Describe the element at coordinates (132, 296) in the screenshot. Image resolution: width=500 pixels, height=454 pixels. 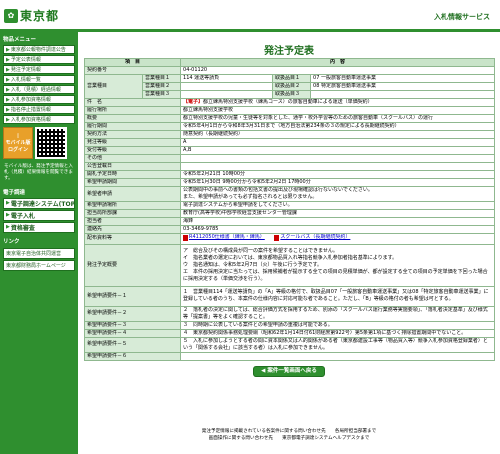
I see `condition-label: 希望申請要件－１` at that location.